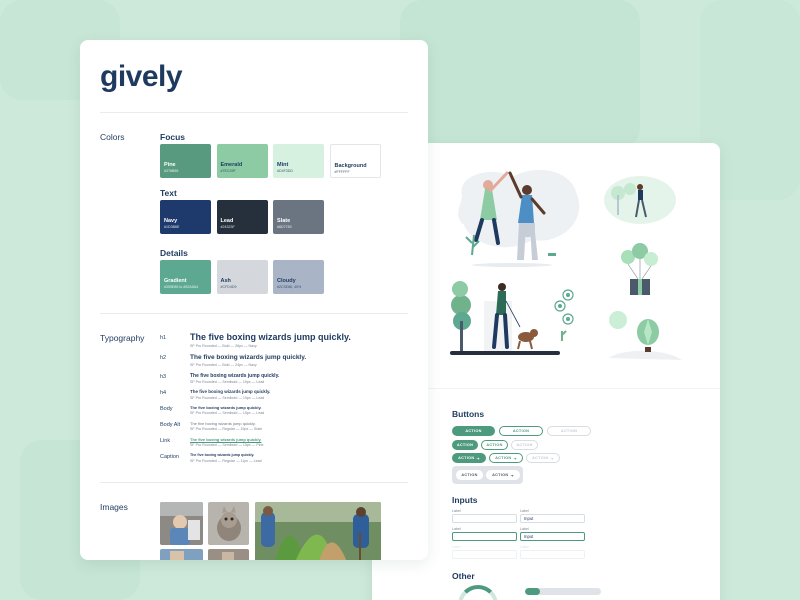 The width and height of the screenshot is (800, 600). What do you see at coordinates (248, 357) in the screenshot?
I see `typo-sample-h2: The five boxing wizards jump quickly.` at bounding box center [248, 357].